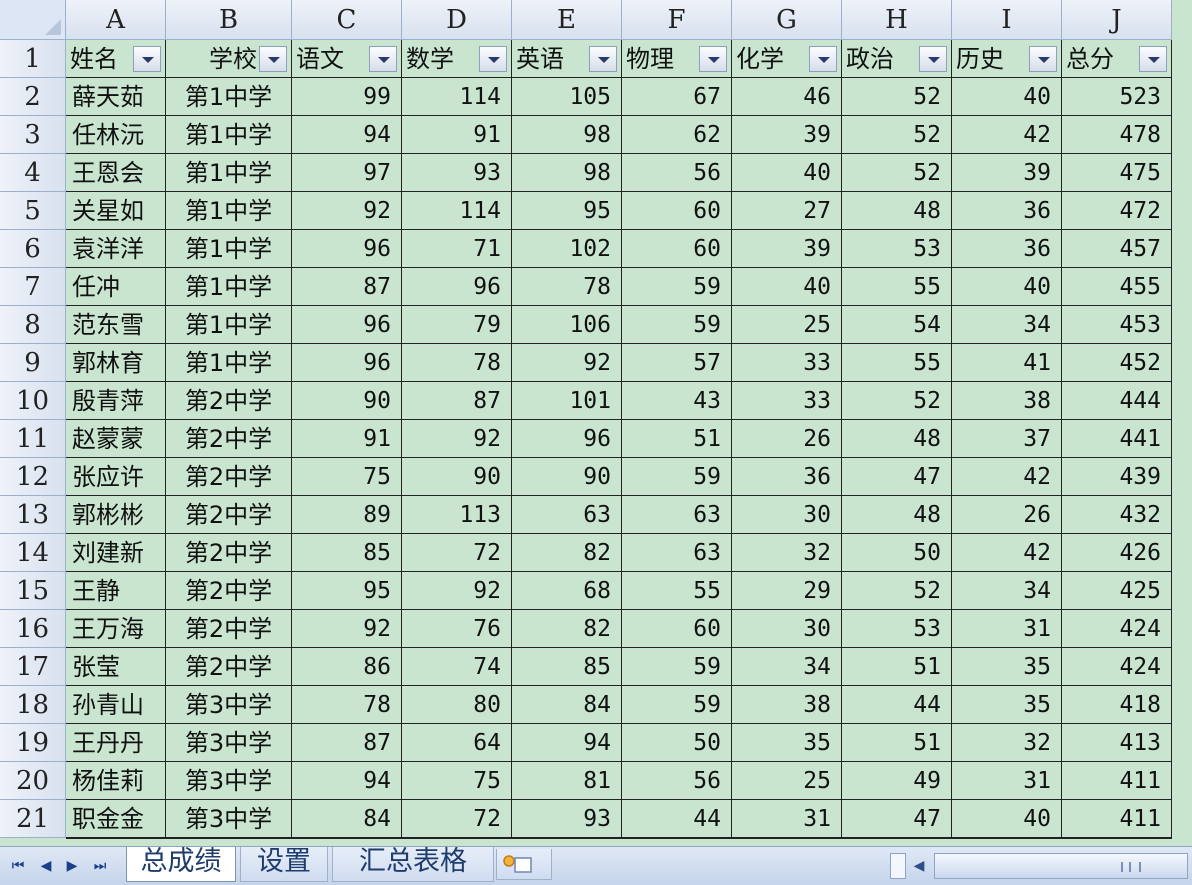  Describe the element at coordinates (787, 249) in the screenshot. I see `cell-G6: 39` at that location.